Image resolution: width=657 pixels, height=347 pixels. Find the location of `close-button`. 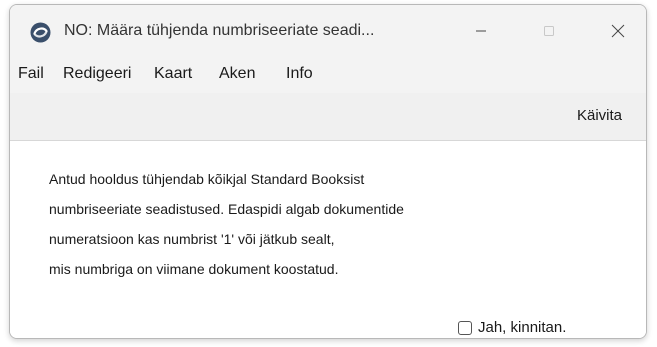

close-button is located at coordinates (618, 33).